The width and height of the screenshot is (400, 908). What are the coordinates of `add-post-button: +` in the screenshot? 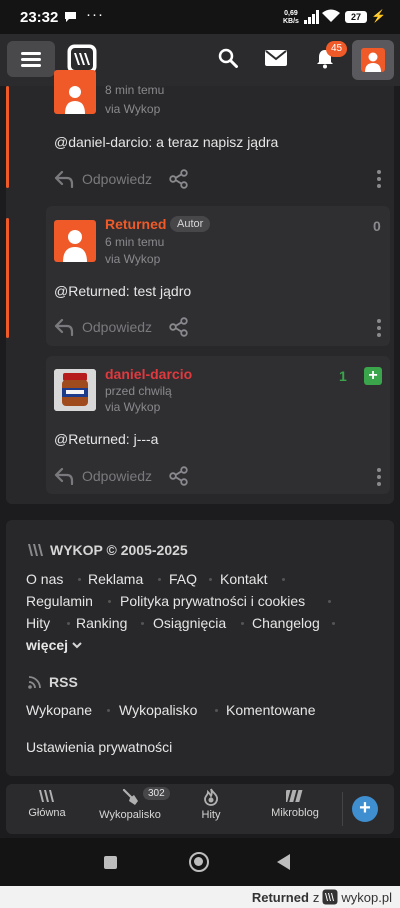 It's located at (365, 809).